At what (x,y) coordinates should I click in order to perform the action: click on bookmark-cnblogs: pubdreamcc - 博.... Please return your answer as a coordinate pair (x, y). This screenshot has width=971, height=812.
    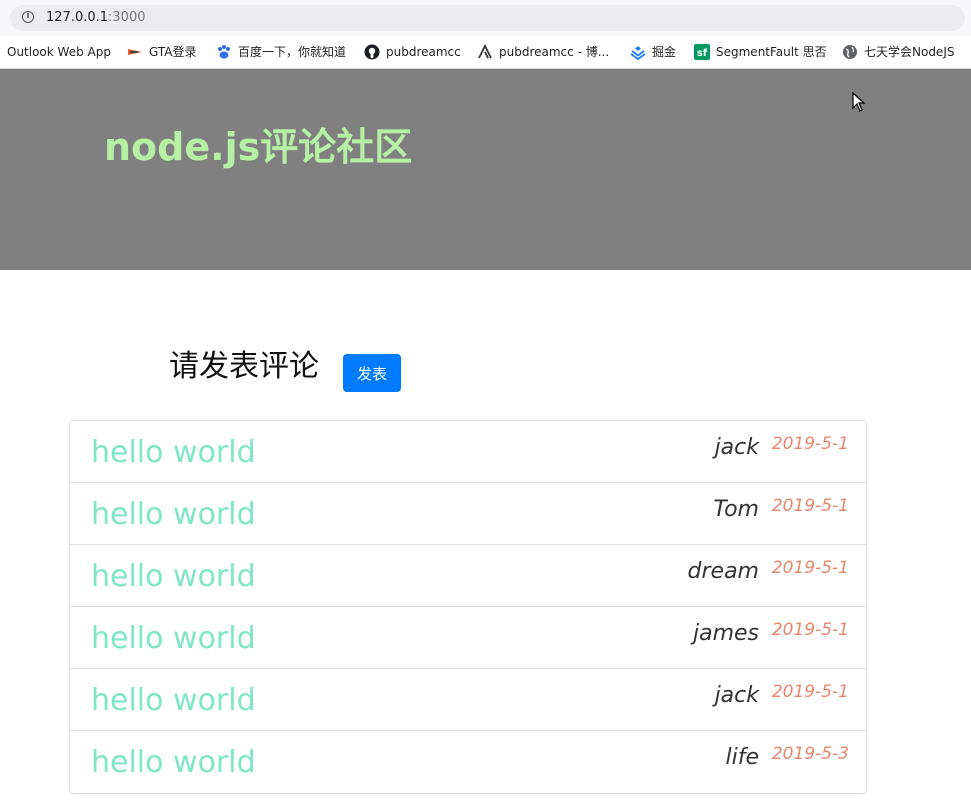
    Looking at the image, I should click on (543, 52).